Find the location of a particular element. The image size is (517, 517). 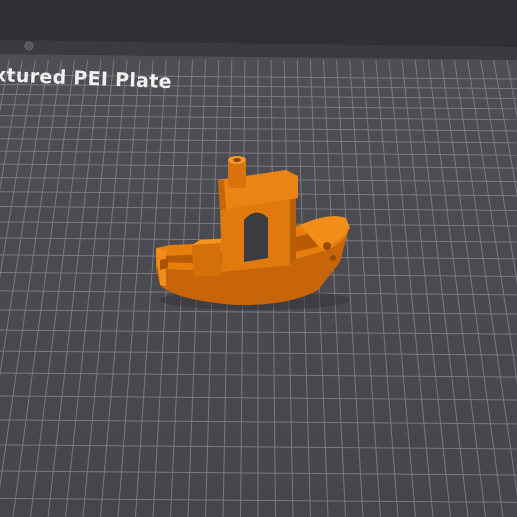

chimney is located at coordinates (237, 174).